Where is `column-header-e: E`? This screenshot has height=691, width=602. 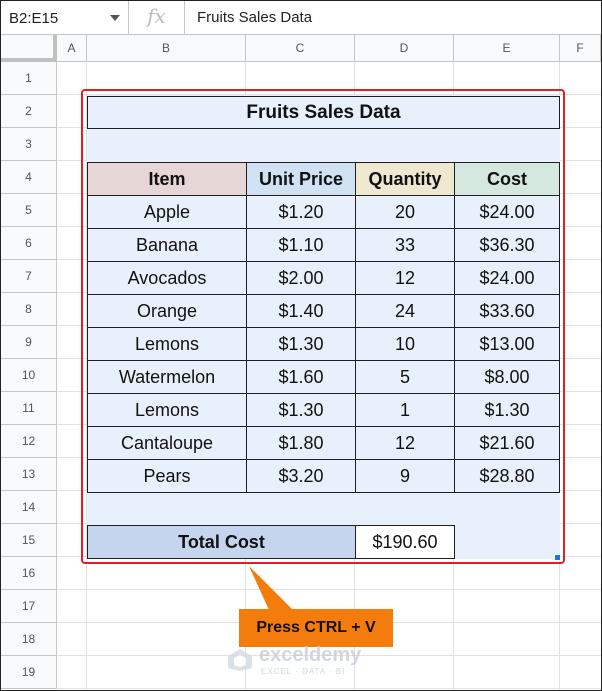
column-header-e: E is located at coordinates (507, 48).